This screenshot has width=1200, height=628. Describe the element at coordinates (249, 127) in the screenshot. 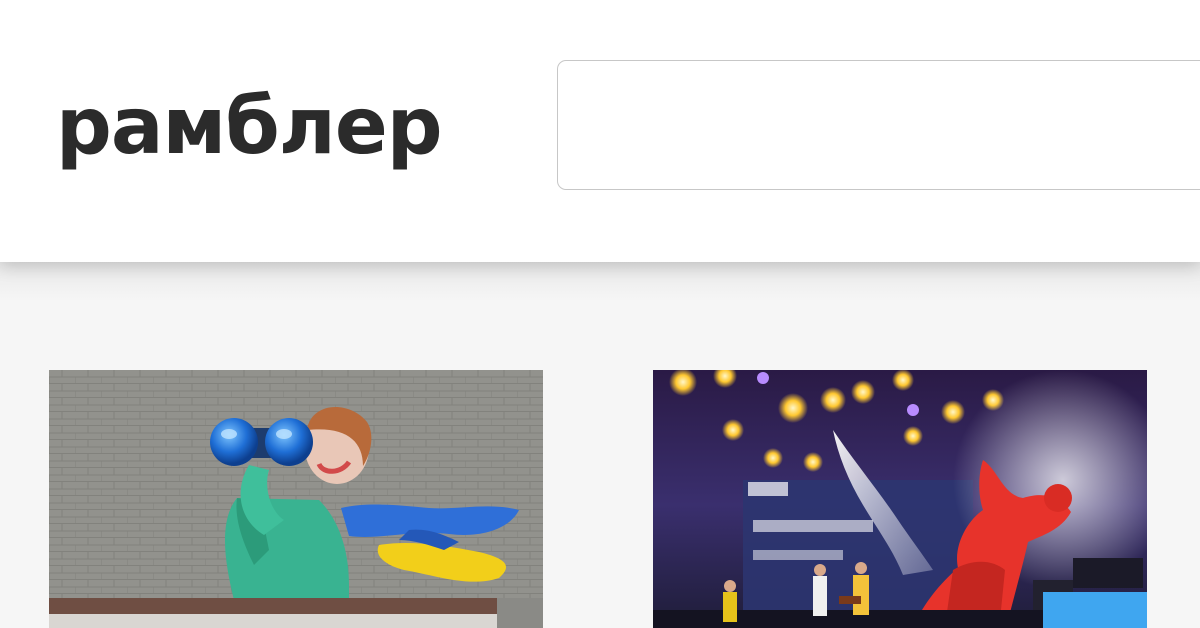

I see `rambler-logo: рамблер` at that location.